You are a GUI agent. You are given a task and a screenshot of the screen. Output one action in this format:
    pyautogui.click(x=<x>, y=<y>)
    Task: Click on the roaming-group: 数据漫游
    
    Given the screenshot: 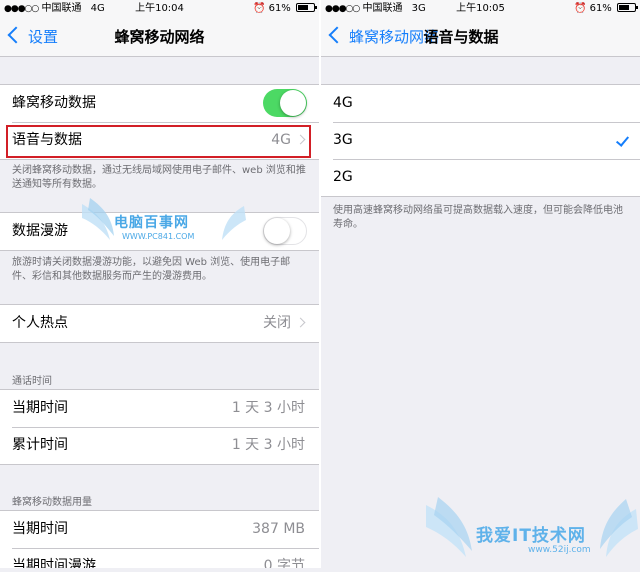 What is the action you would take?
    pyautogui.click(x=159, y=231)
    